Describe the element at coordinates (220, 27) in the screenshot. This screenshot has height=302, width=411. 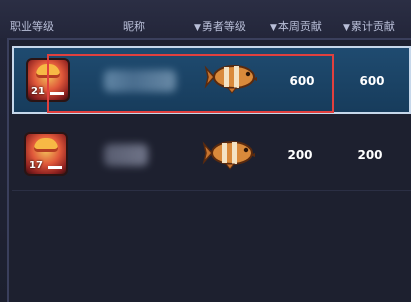
I see `header-brave-level-sort: ▼勇者等级` at that location.